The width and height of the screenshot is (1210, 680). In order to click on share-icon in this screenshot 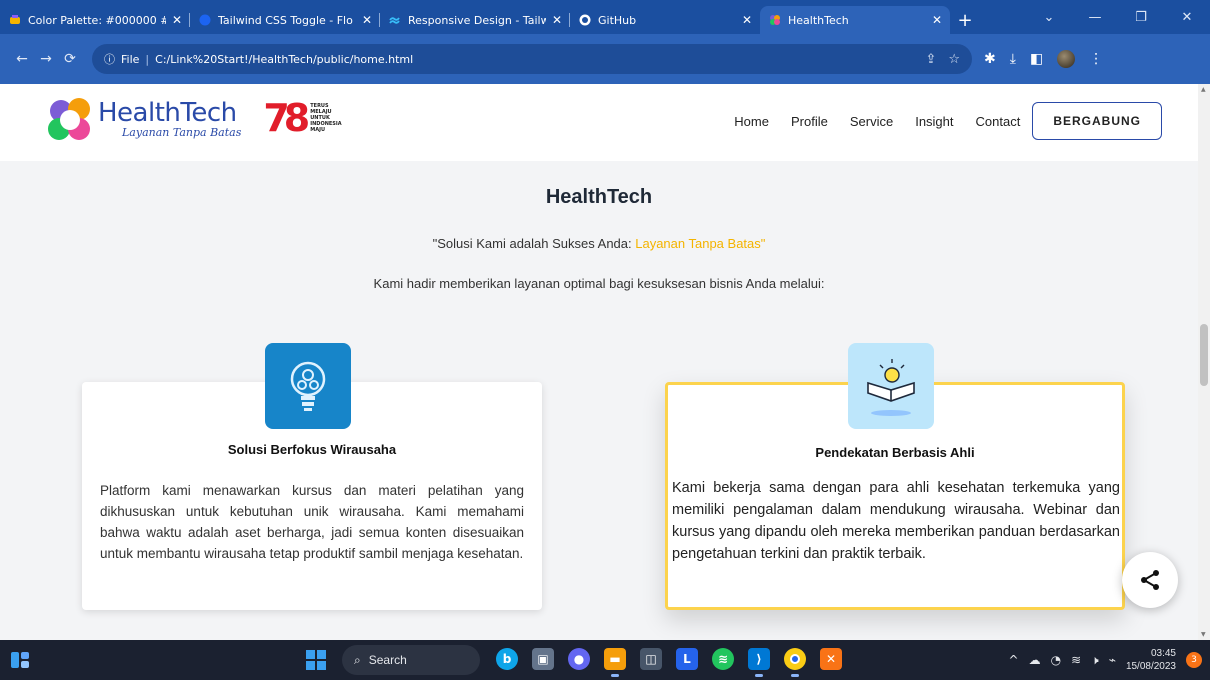, I will do `click(1150, 580)`.